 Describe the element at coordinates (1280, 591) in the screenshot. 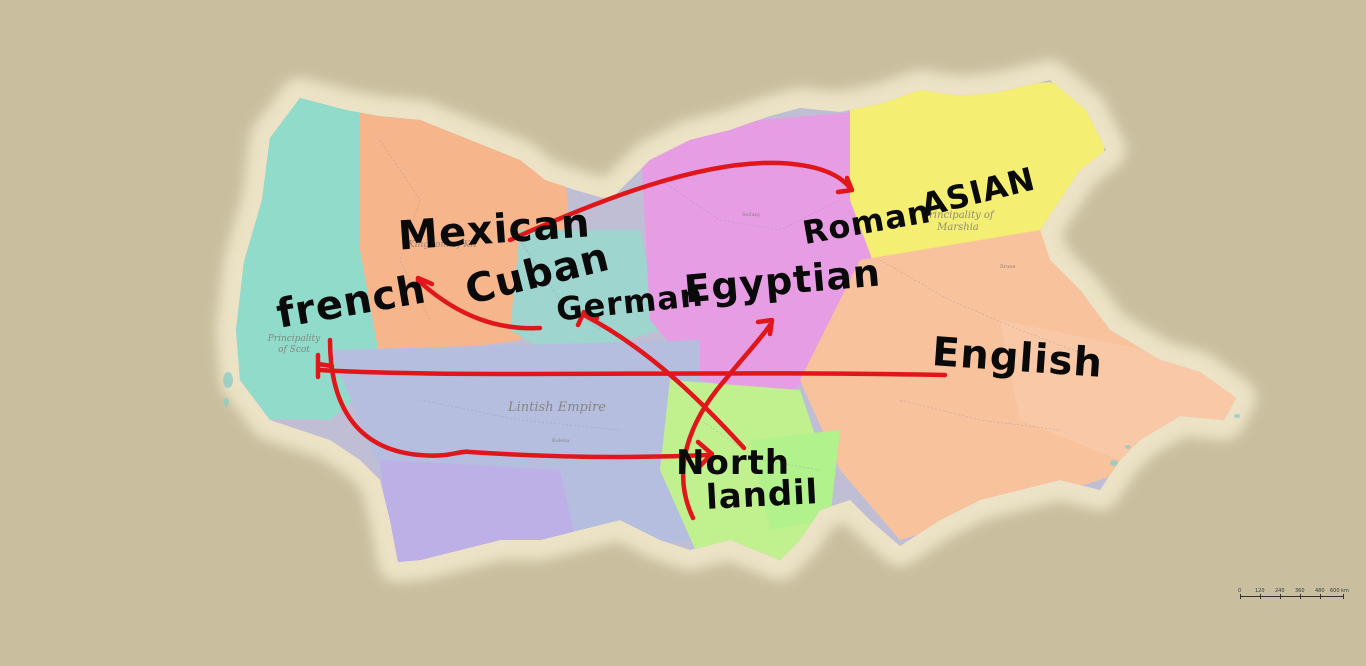

I see `scale-label: 240` at that location.